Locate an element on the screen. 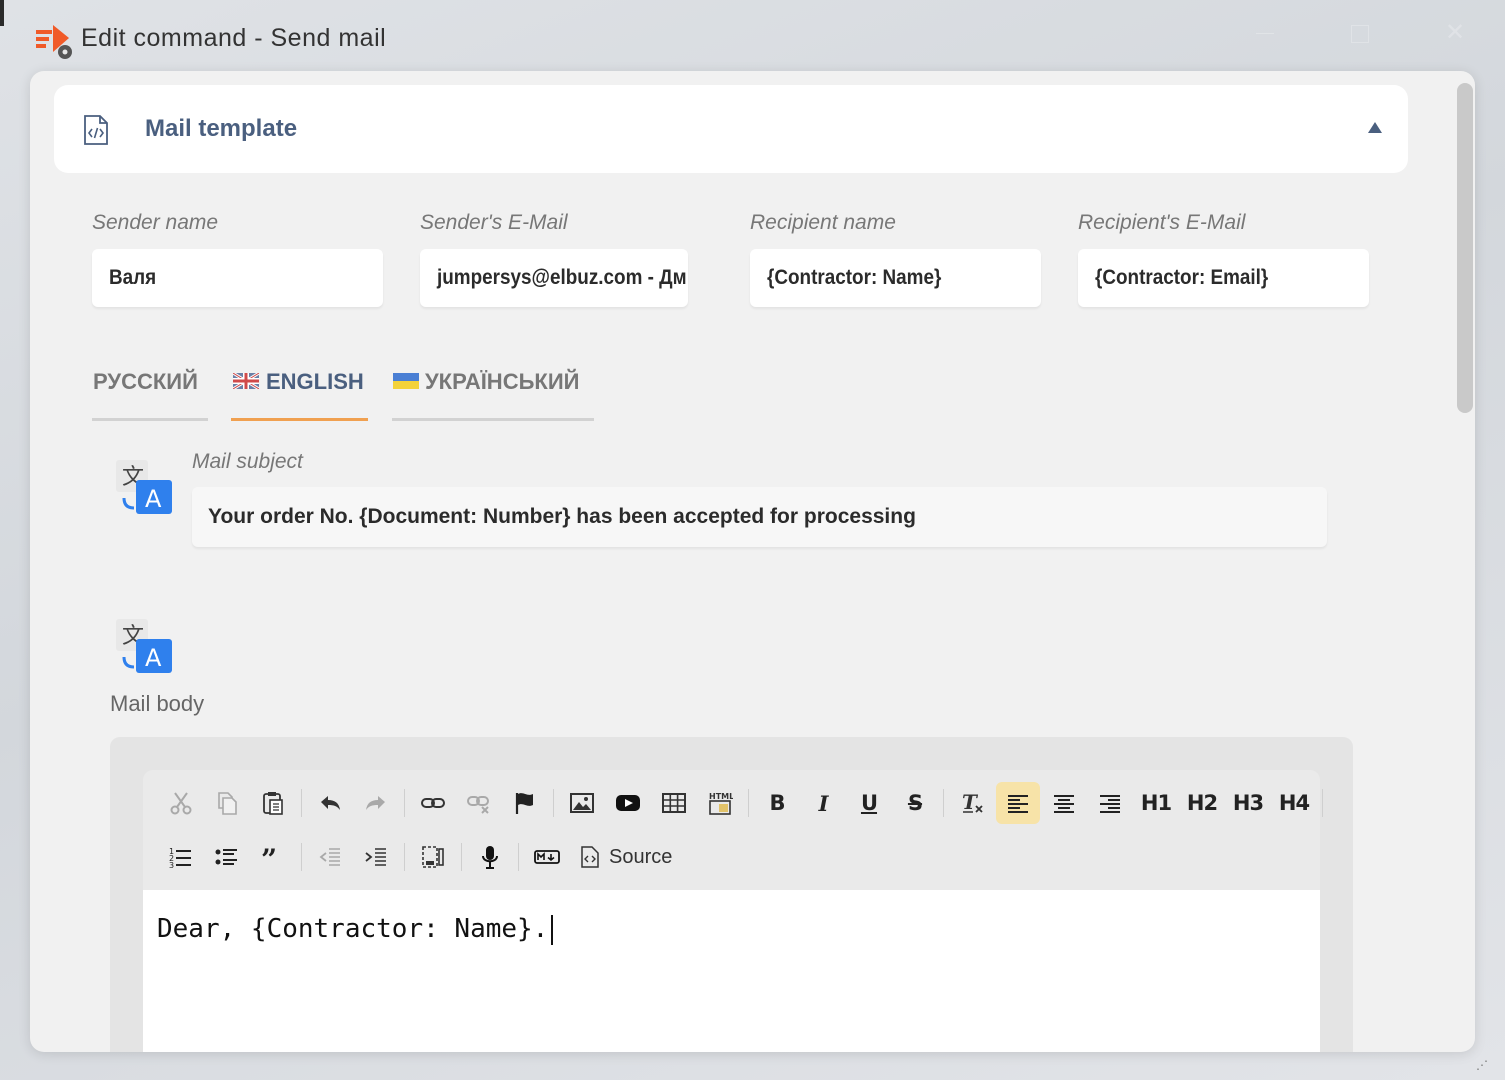  strikethrough-icon: S is located at coordinates (915, 803).